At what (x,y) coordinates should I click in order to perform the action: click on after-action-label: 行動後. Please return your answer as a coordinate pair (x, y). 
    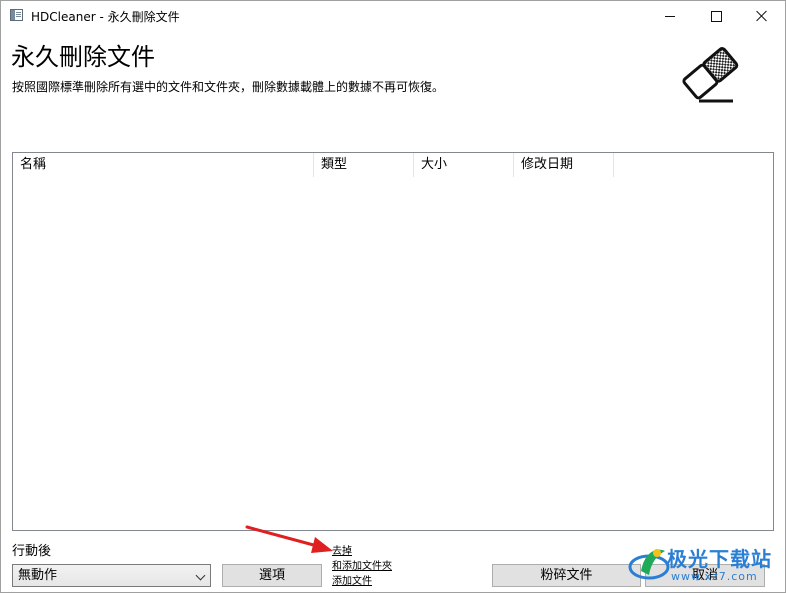
    Looking at the image, I should click on (32, 551).